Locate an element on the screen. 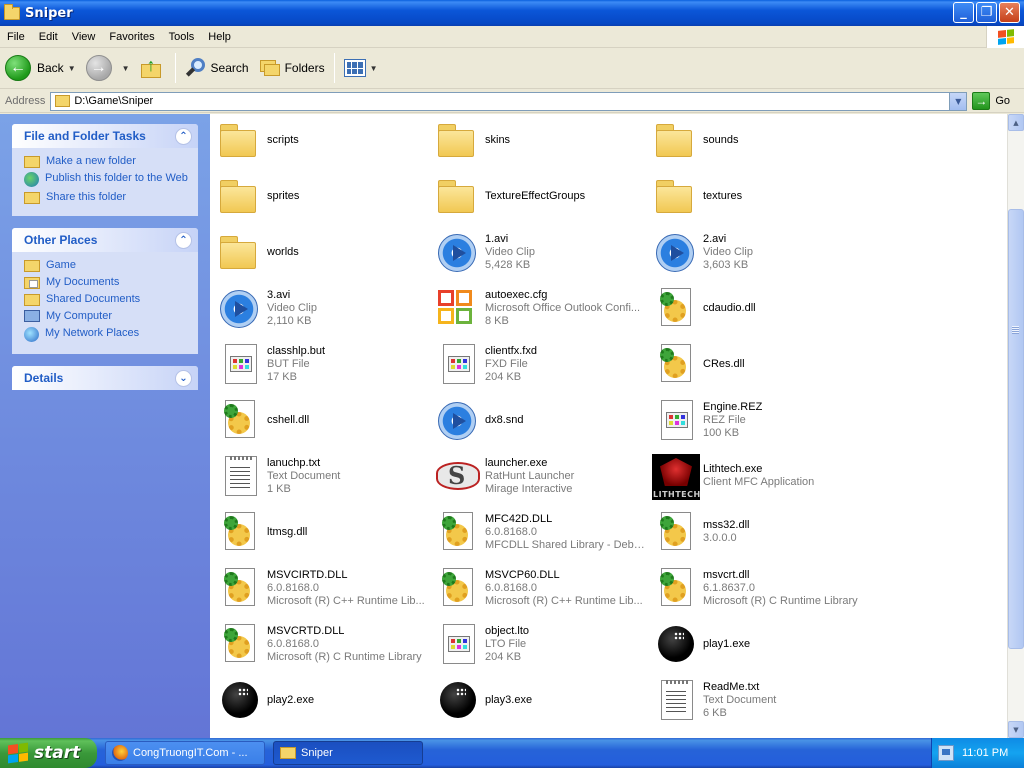  file-item: CRes.dll is located at coordinates (761, 364).